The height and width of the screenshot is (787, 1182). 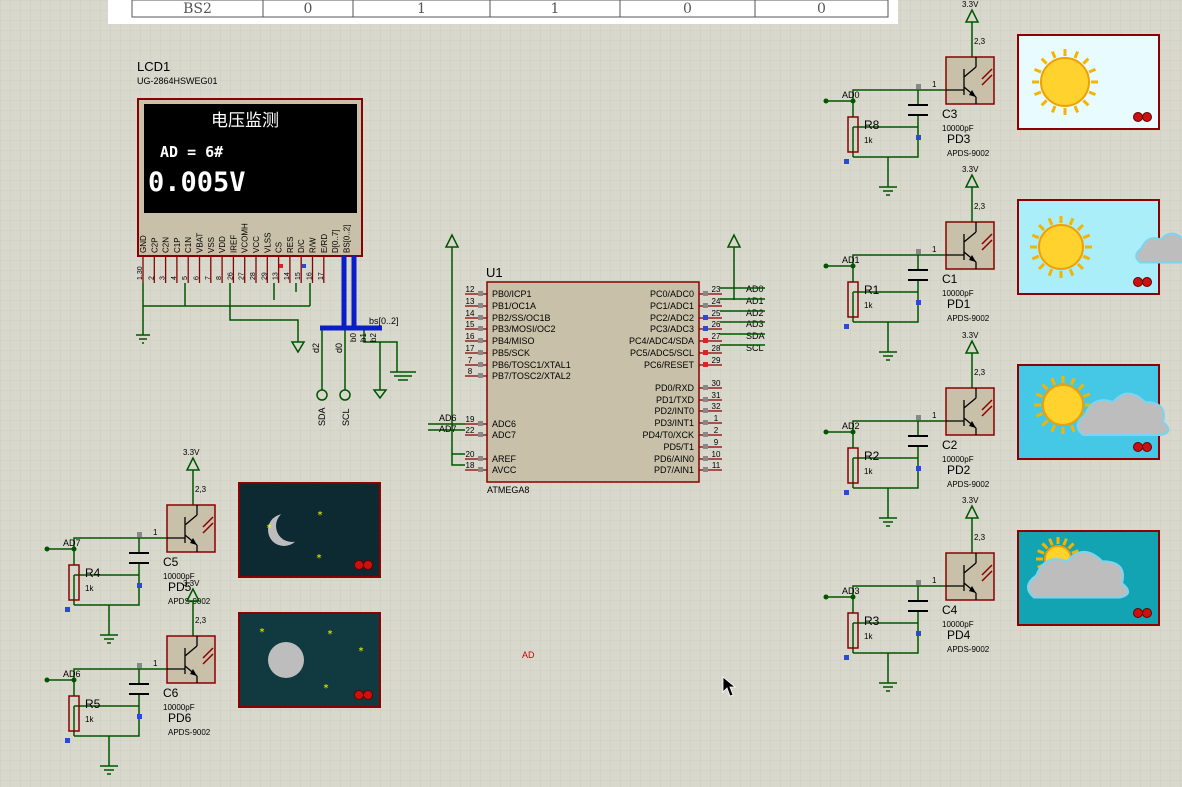 I want to click on net-ad7-left: AD7, so click(x=448, y=429).